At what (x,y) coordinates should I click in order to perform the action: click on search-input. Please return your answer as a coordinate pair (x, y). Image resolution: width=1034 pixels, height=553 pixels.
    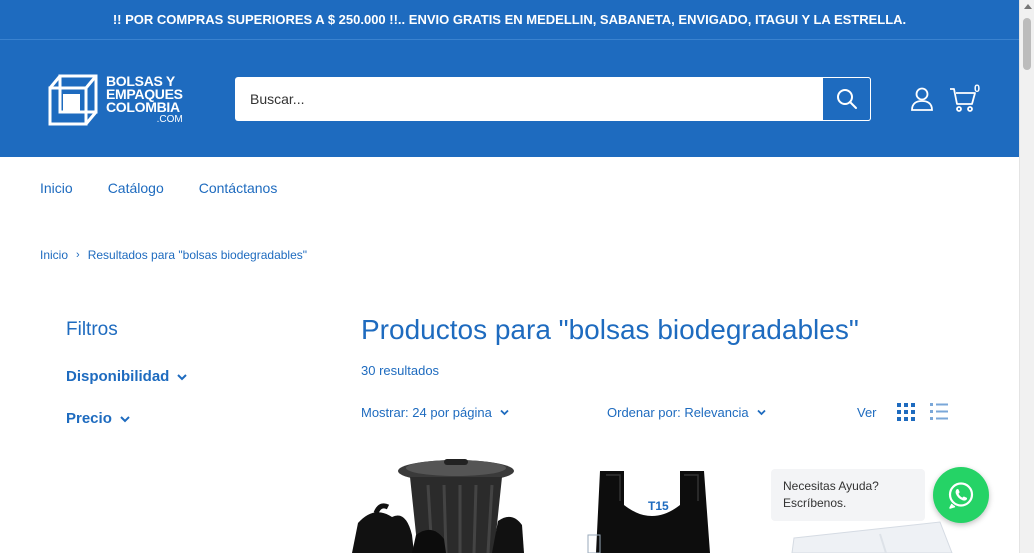
    Looking at the image, I should click on (527, 99).